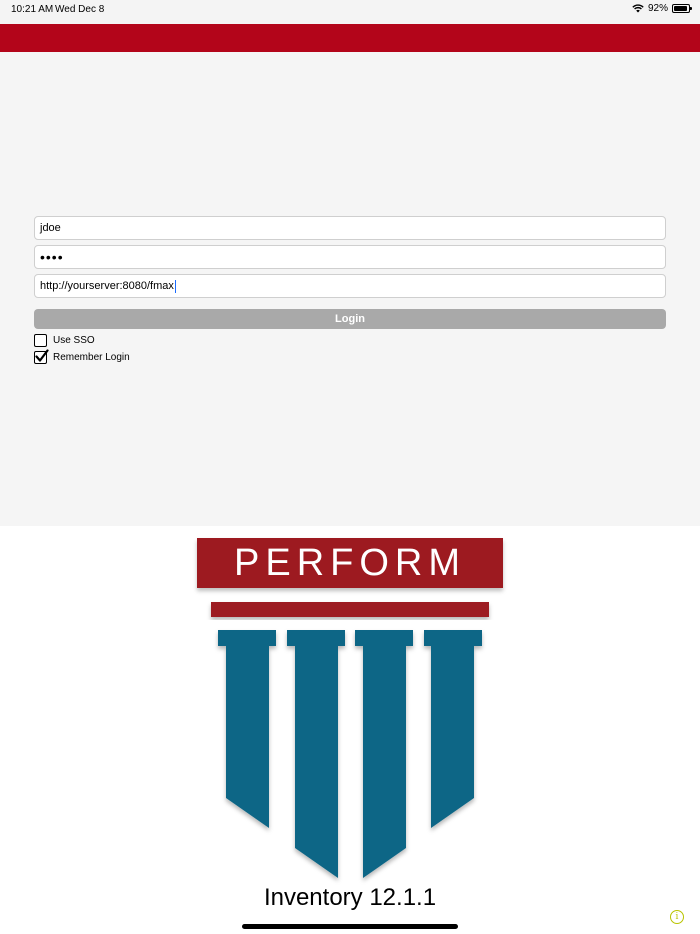  I want to click on remember-login-option: Remember Login, so click(82, 356).